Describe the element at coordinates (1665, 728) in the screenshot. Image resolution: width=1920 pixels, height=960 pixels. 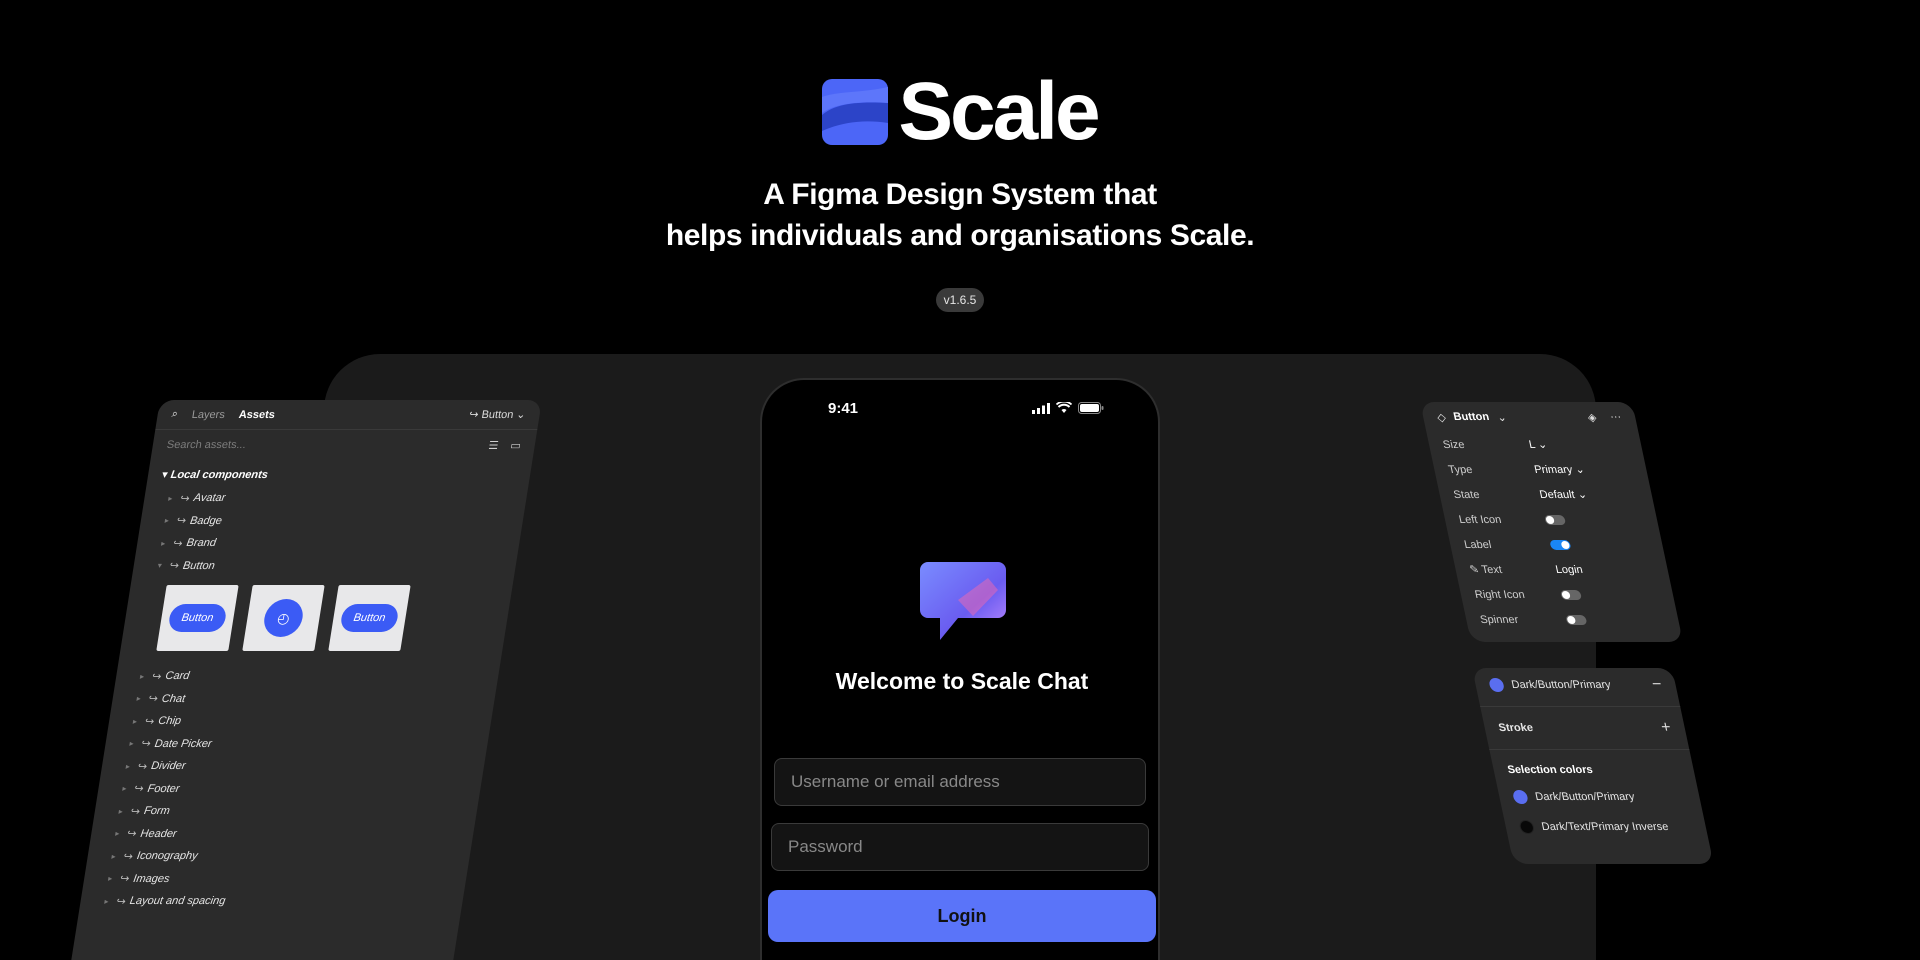
I see `plus-icon: +` at that location.